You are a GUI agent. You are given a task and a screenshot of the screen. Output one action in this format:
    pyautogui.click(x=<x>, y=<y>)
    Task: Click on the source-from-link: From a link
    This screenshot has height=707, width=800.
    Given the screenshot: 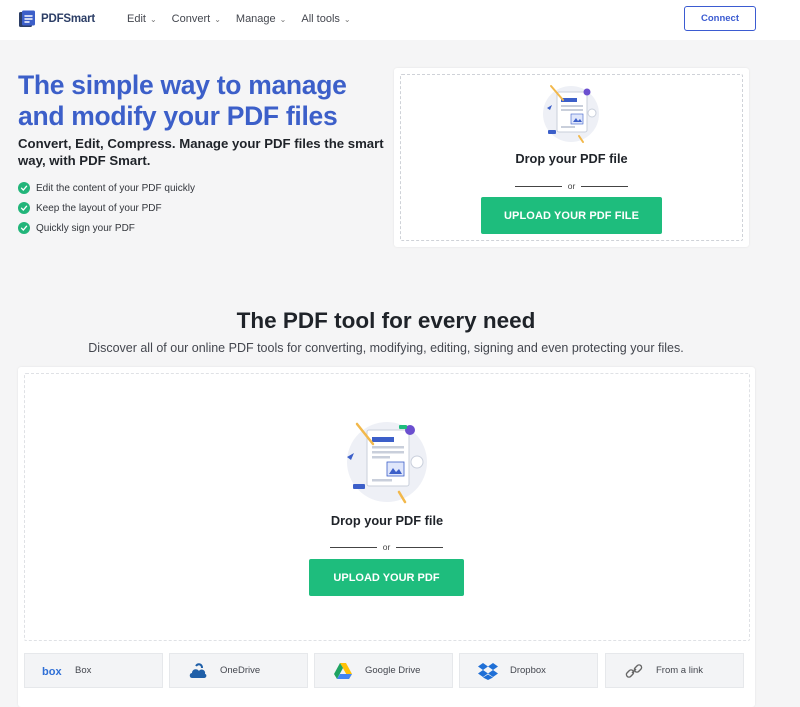 What is the action you would take?
    pyautogui.click(x=674, y=670)
    